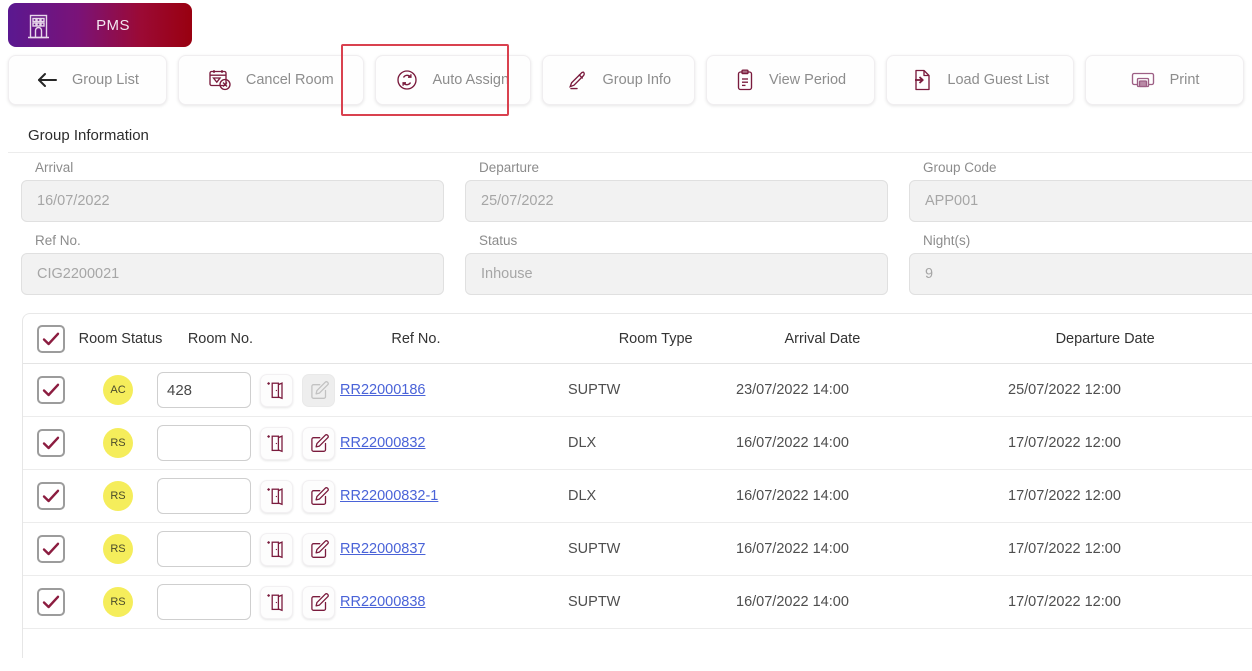 The image size is (1252, 671). What do you see at coordinates (220, 80) in the screenshot?
I see `calendar-cancel-icon` at bounding box center [220, 80].